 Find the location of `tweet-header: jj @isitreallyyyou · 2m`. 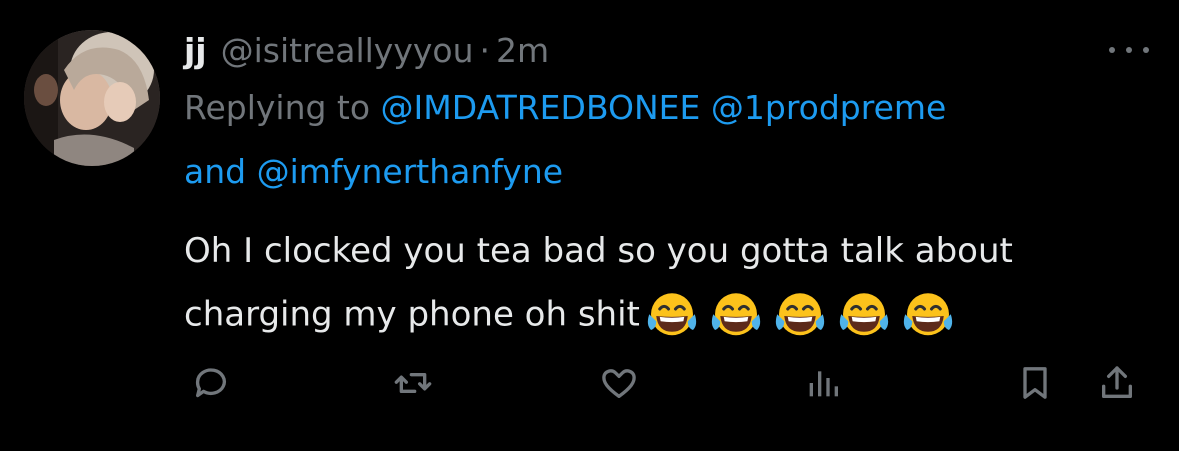

tweet-header: jj @isitreallyyyou · 2m is located at coordinates (366, 51).